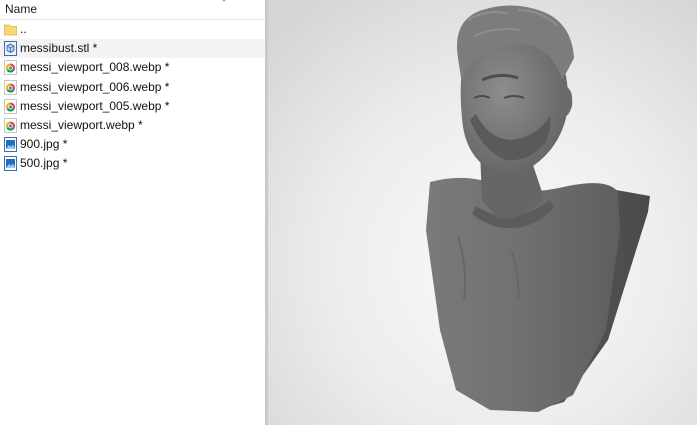  What do you see at coordinates (95, 86) in the screenshot?
I see `file-name: messi_viewport_006.webp *` at bounding box center [95, 86].